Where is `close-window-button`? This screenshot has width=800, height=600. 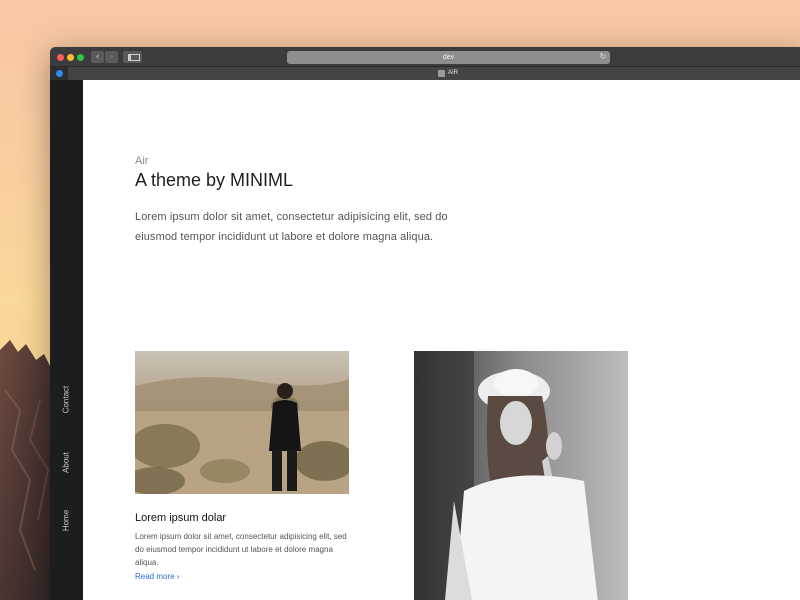
close-window-button is located at coordinates (60, 57).